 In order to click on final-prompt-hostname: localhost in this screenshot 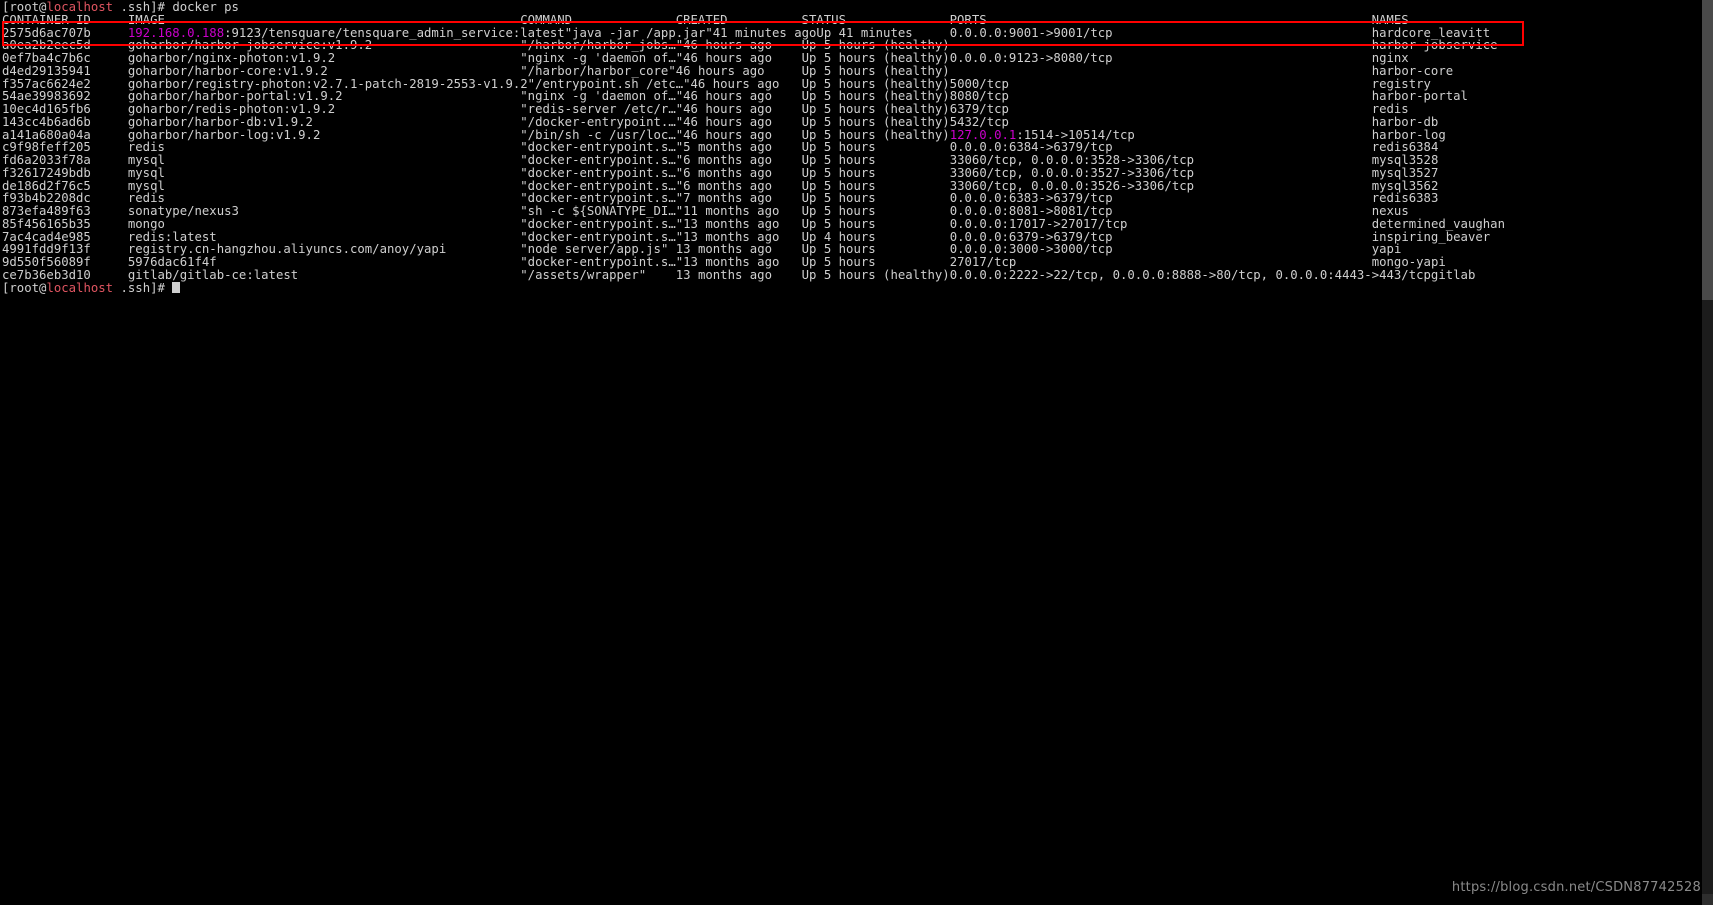, I will do `click(80, 287)`.